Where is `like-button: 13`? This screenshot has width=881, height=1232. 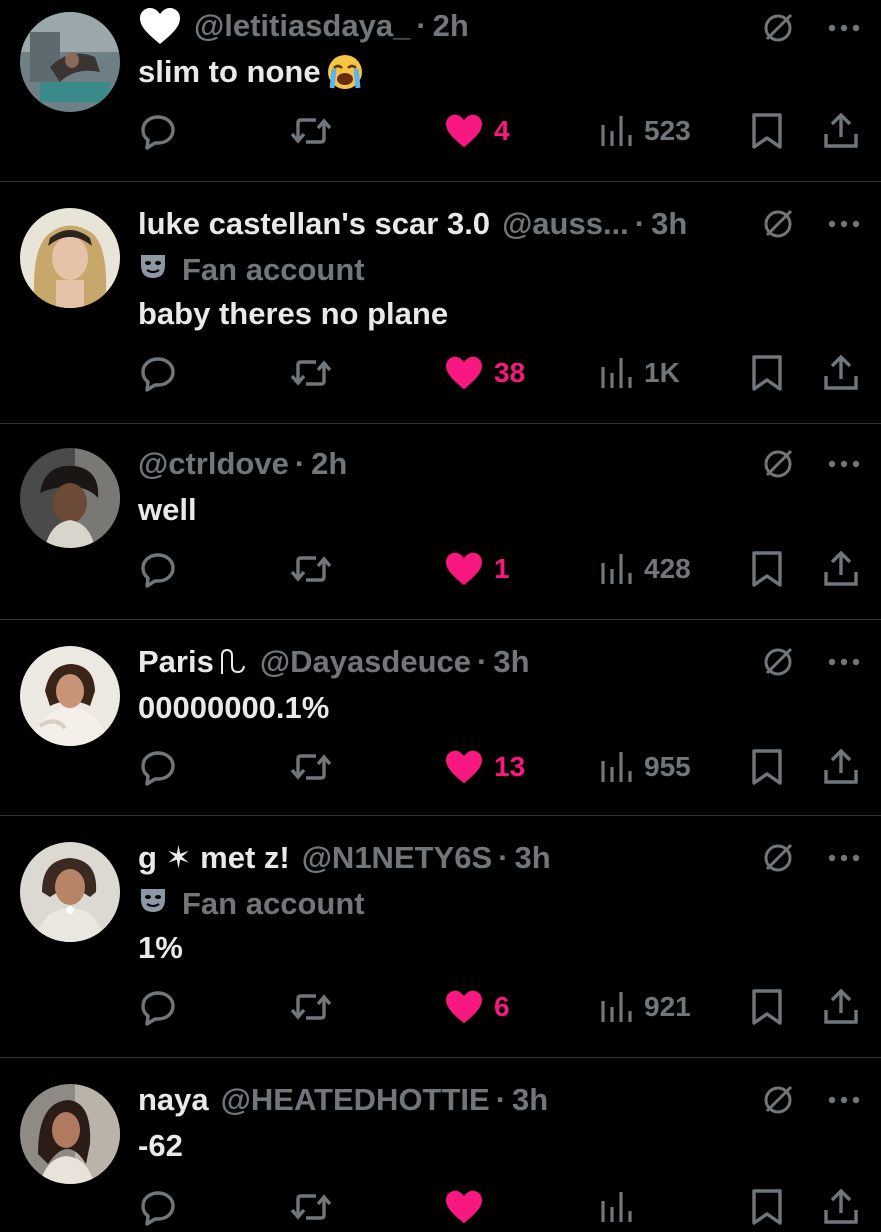 like-button: 13 is located at coordinates (484, 767).